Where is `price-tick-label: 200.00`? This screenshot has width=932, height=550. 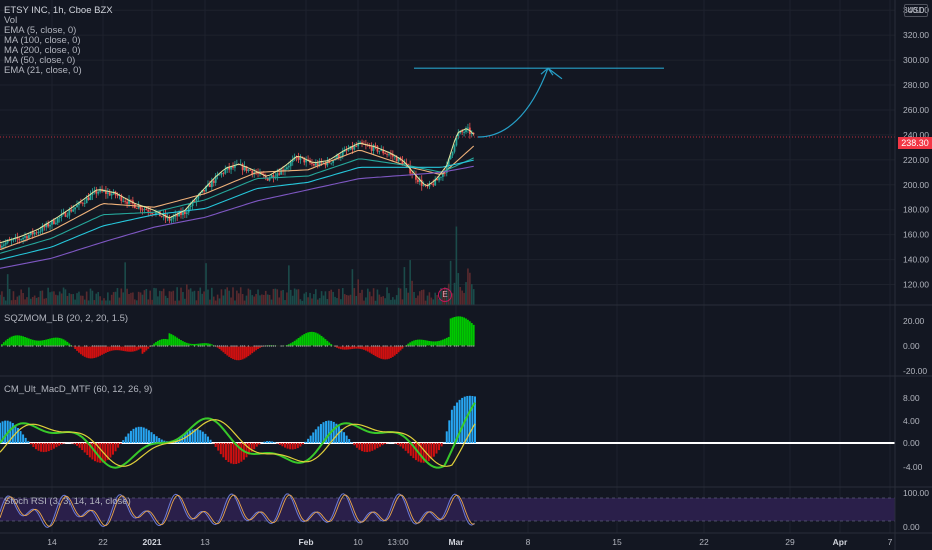
price-tick-label: 200.00 is located at coordinates (916, 185).